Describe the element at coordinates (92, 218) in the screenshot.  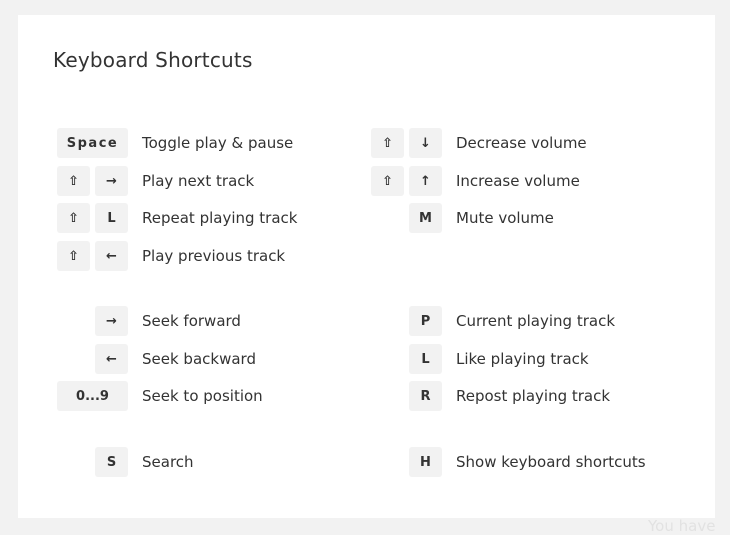
I see `shortcut-keys: ⇧ L` at that location.